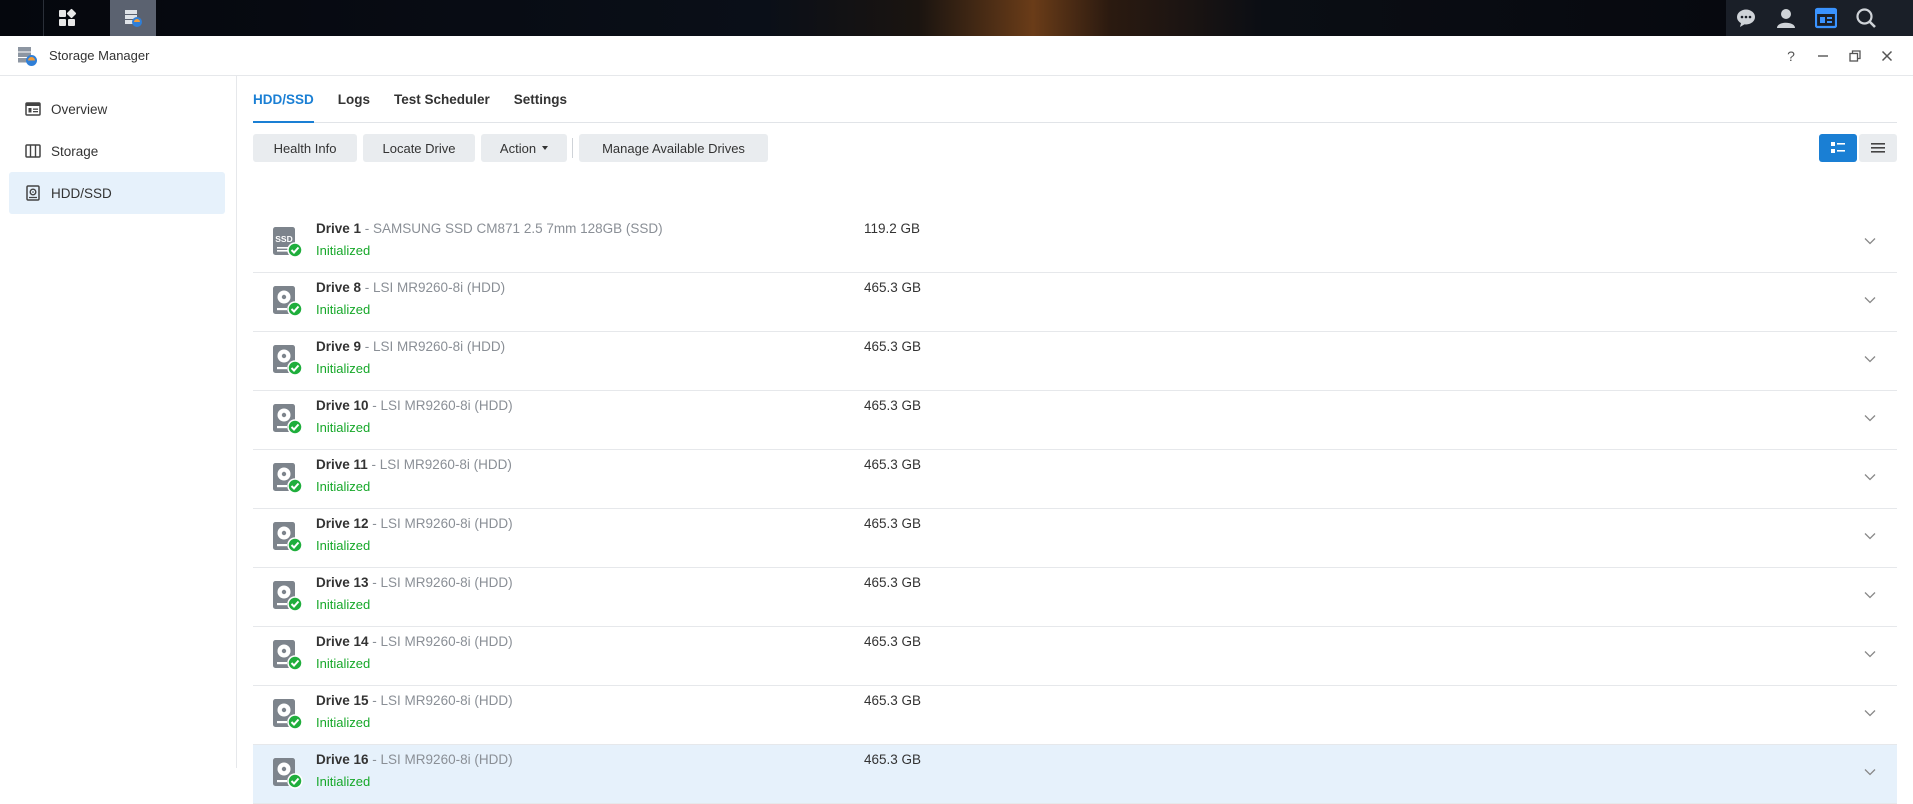 Image resolution: width=1913 pixels, height=804 pixels. I want to click on user-button, so click(1786, 18).